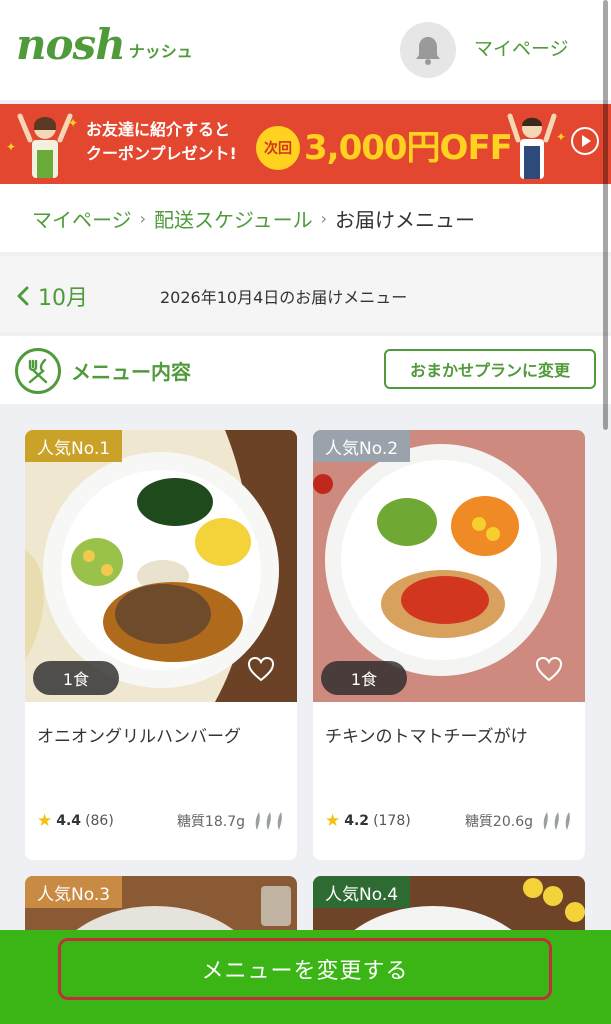 The image size is (611, 1024). Describe the element at coordinates (392, 821) in the screenshot. I see `review-count: (178)` at that location.